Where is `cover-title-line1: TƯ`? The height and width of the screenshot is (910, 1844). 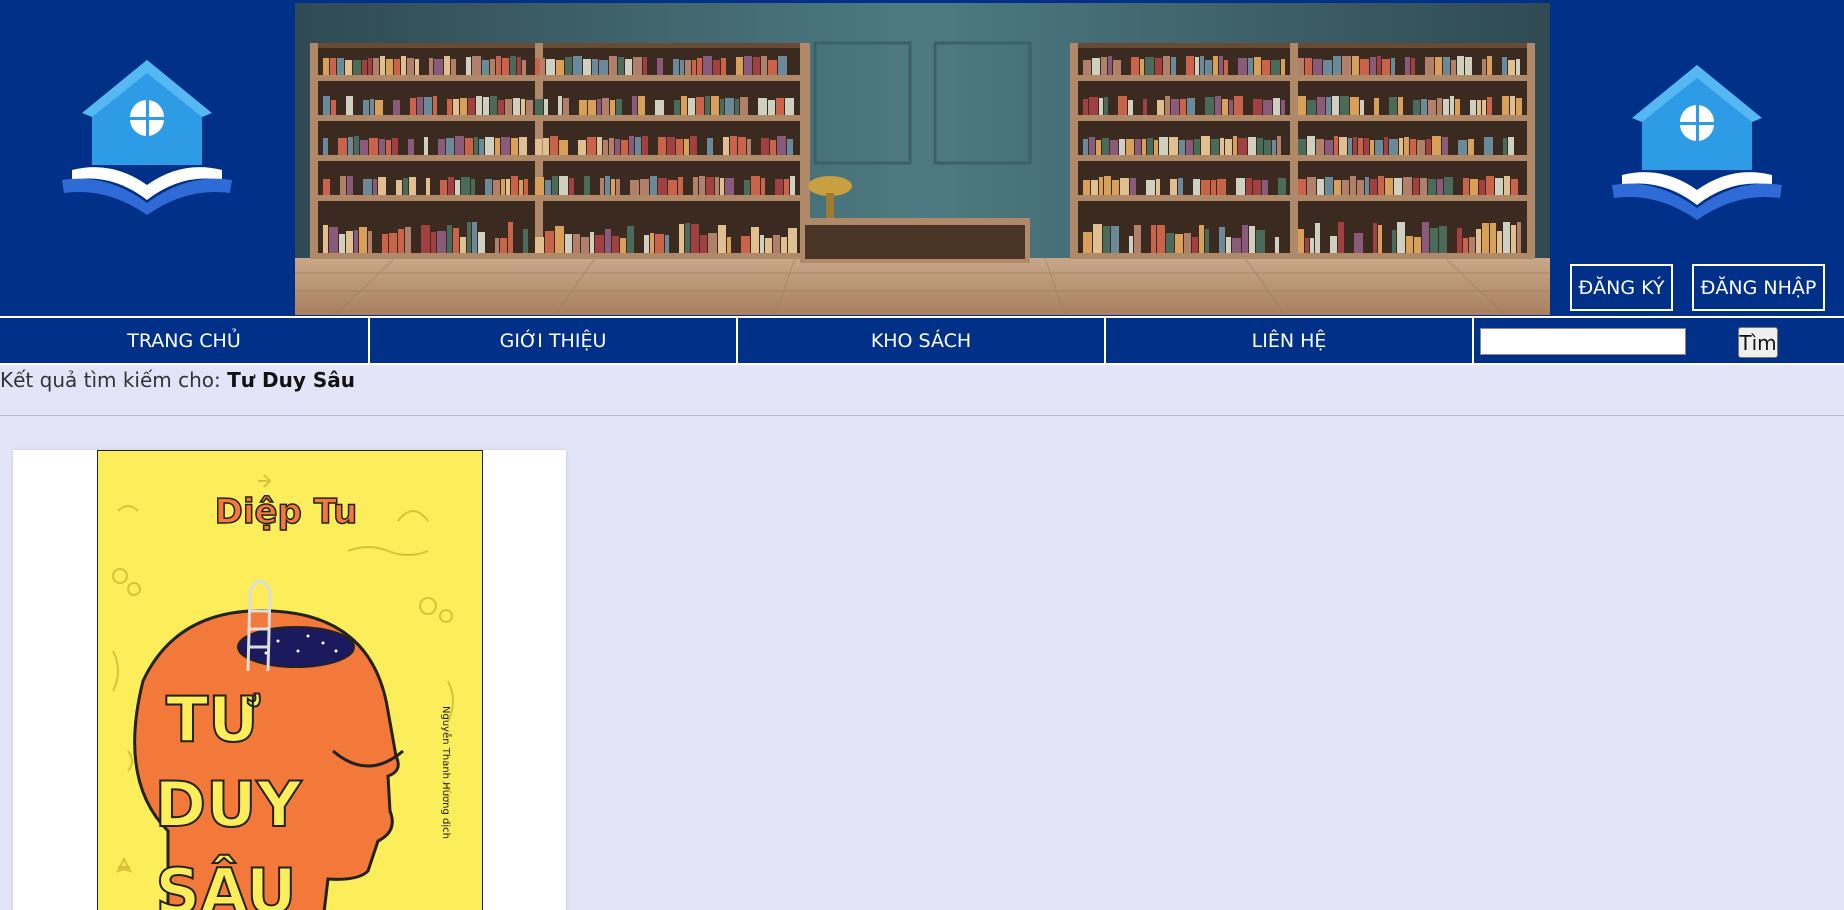
cover-title-line1: TƯ is located at coordinates (213, 719).